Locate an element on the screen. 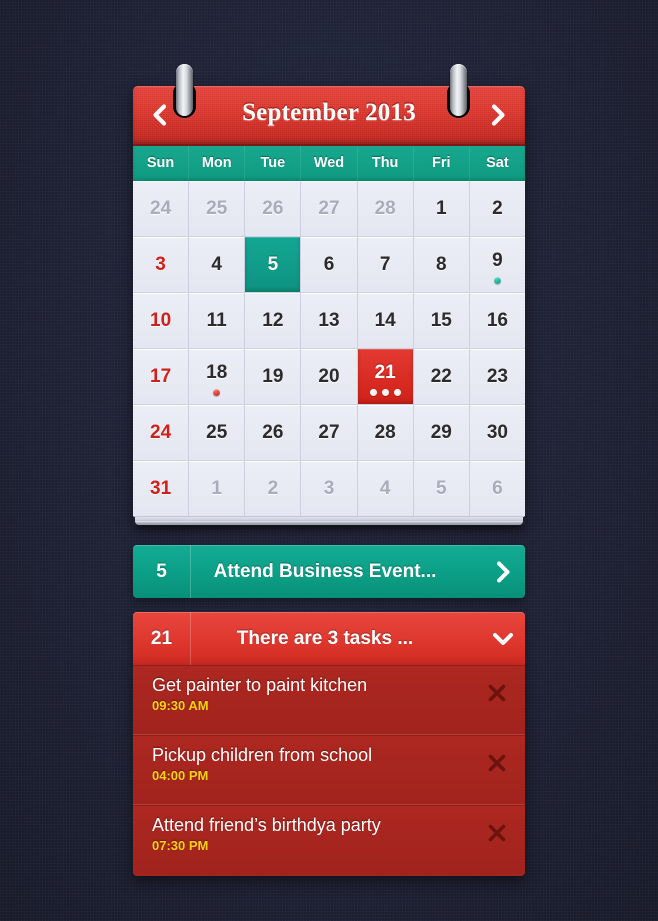 The width and height of the screenshot is (658, 921). task-title: Attend friend’s birthdya party is located at coordinates (266, 825).